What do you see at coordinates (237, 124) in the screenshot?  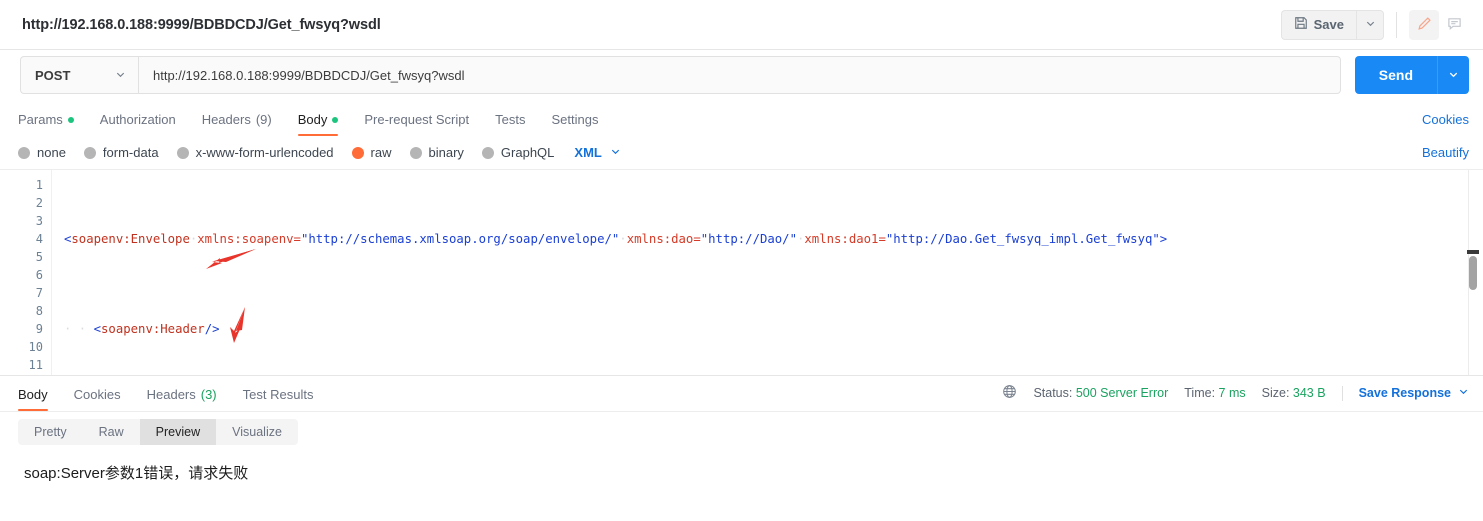 I see `tab-headers: Headers (9)` at bounding box center [237, 124].